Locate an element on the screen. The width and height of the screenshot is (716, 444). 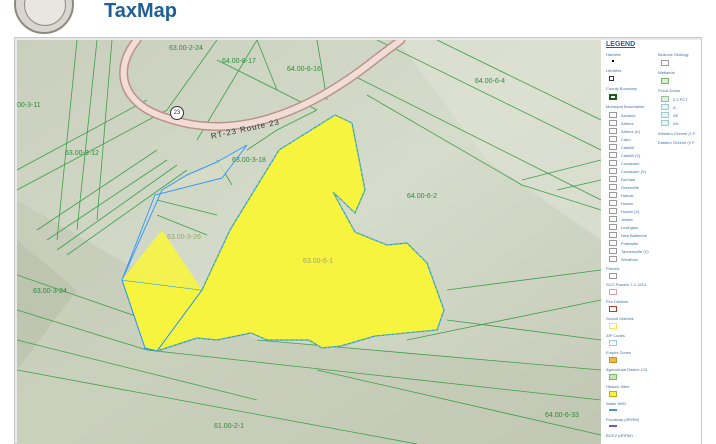
header: TaxMap is located at coordinates (358, 17).